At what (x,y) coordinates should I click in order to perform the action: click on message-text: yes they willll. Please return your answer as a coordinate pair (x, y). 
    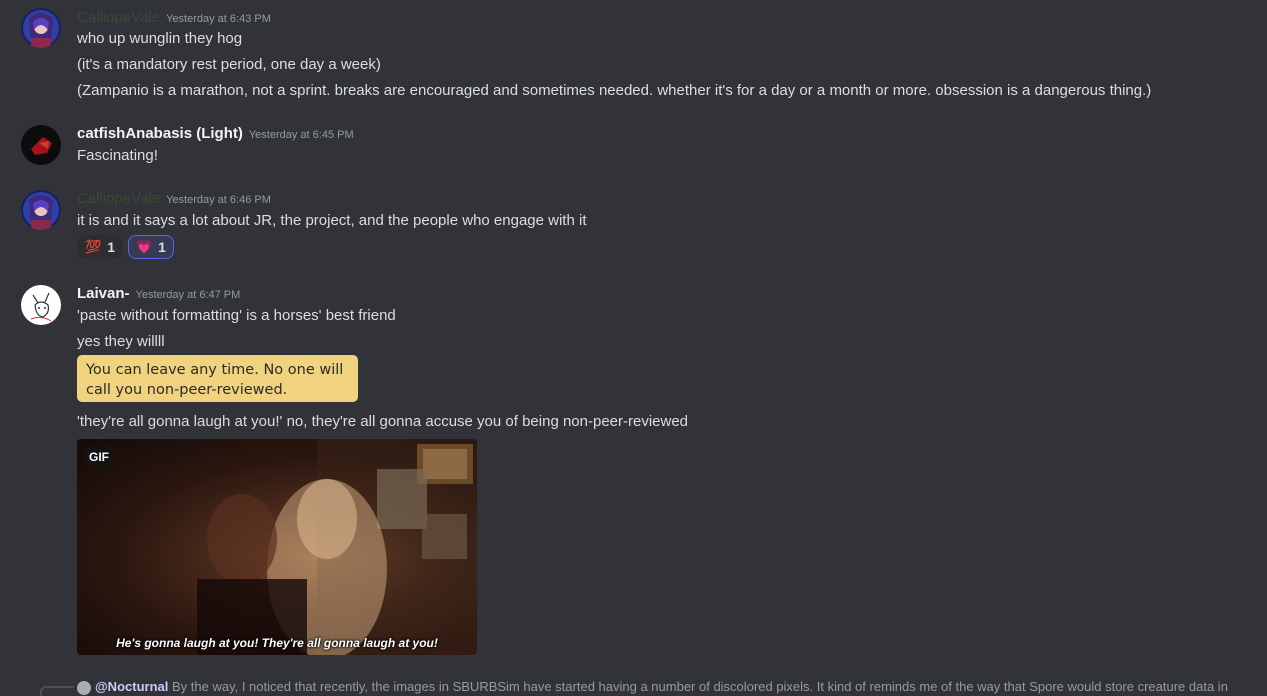
    Looking at the image, I should click on (121, 341).